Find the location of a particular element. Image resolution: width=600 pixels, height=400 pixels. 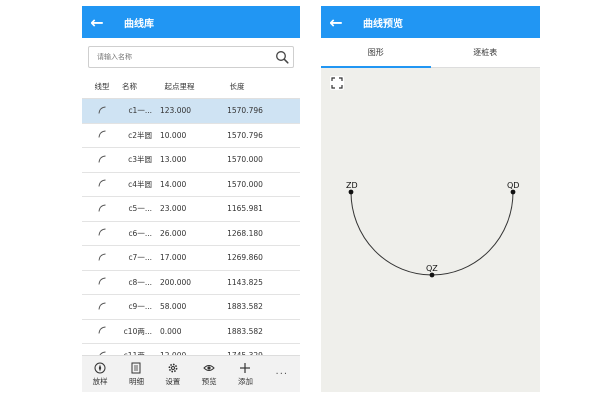

lofting-label: 放样 is located at coordinates (100, 381).